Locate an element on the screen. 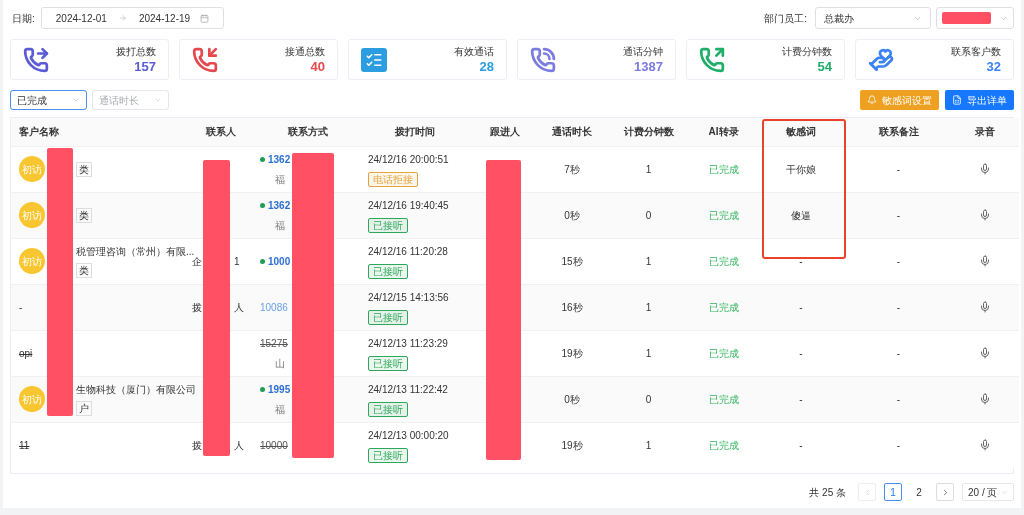 The height and width of the screenshot is (515, 1024). phone-number: 1000 is located at coordinates (279, 261).